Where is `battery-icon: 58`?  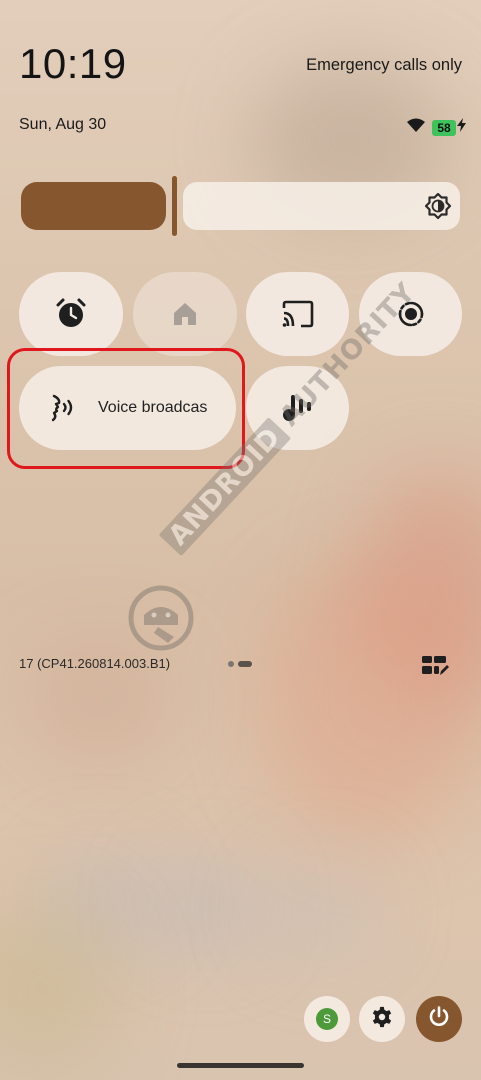 battery-icon: 58 is located at coordinates (449, 127).